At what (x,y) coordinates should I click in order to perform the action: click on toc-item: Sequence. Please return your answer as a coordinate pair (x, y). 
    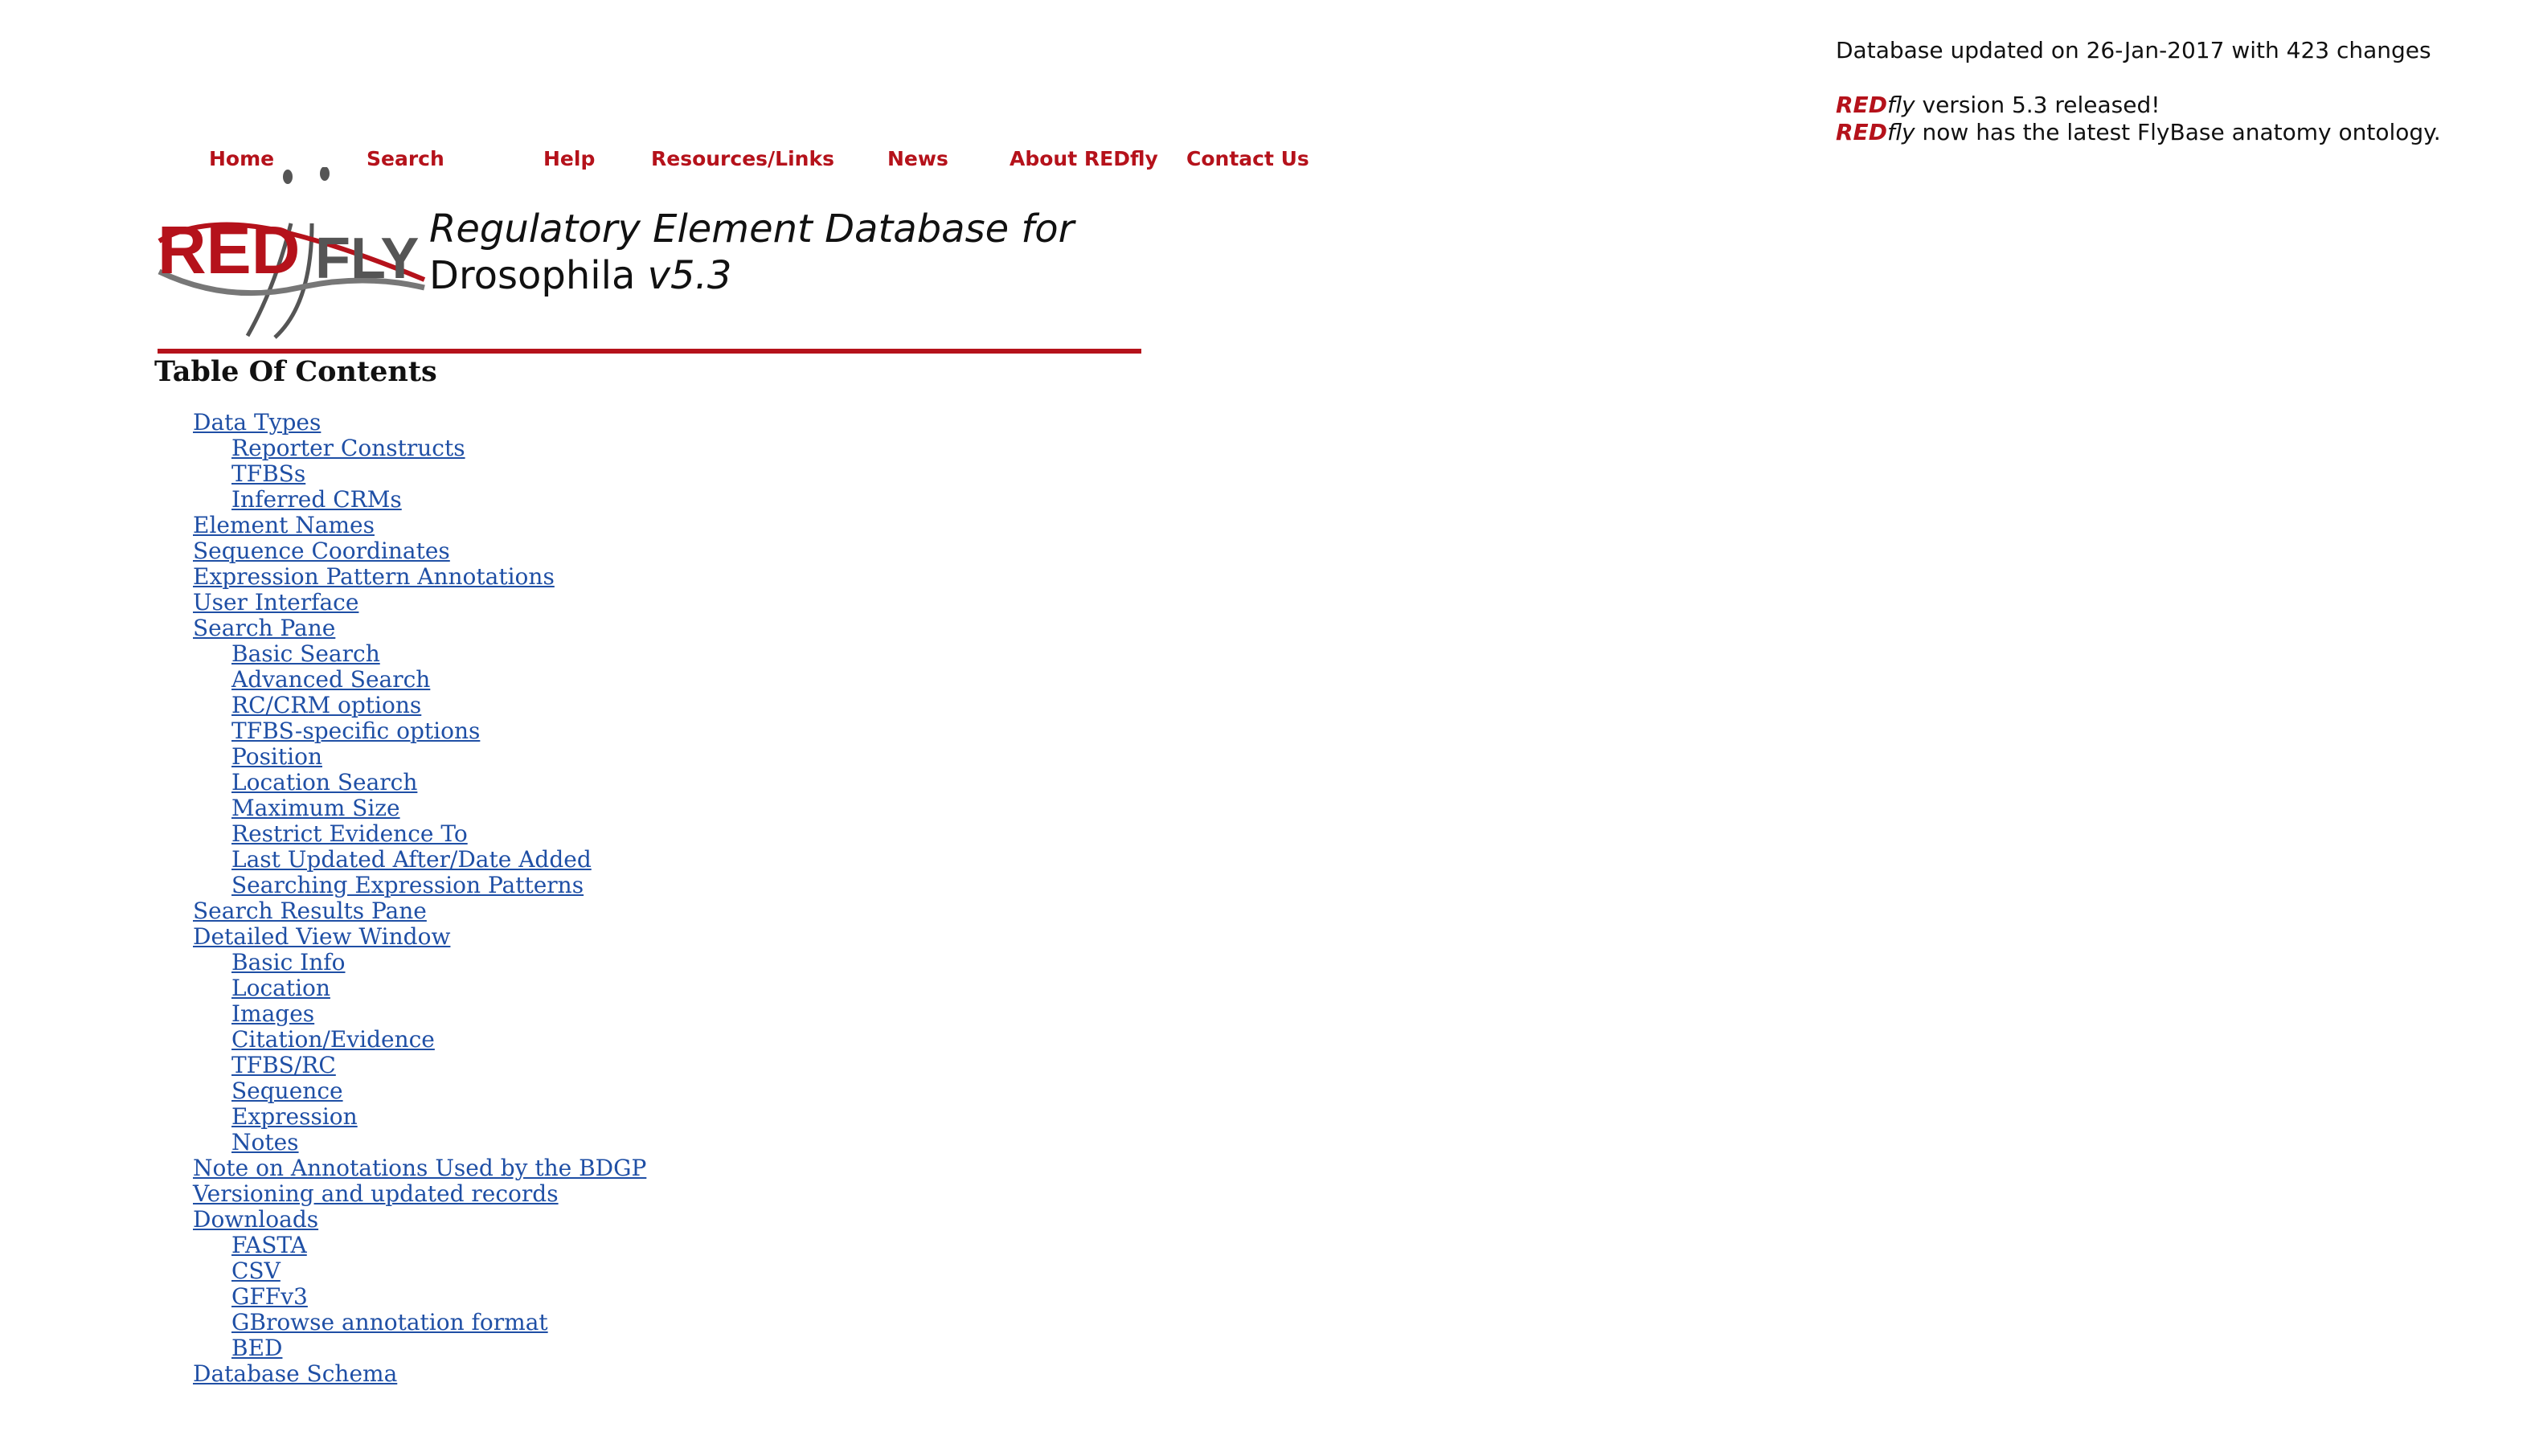
    Looking at the image, I should click on (323, 1091).